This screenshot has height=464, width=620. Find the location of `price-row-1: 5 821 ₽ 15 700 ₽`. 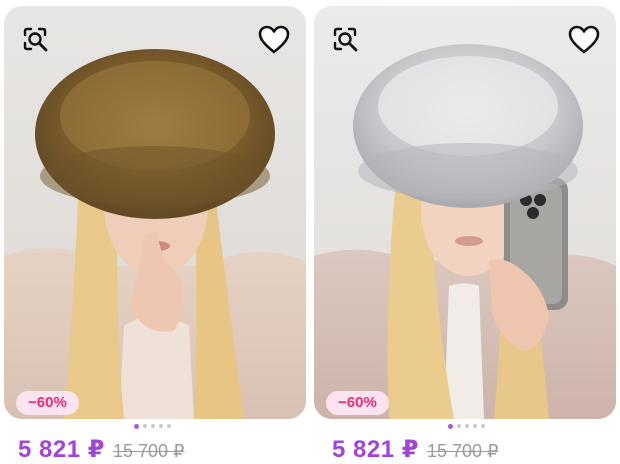

price-row-1: 5 821 ₽ 15 700 ₽ is located at coordinates (101, 449).